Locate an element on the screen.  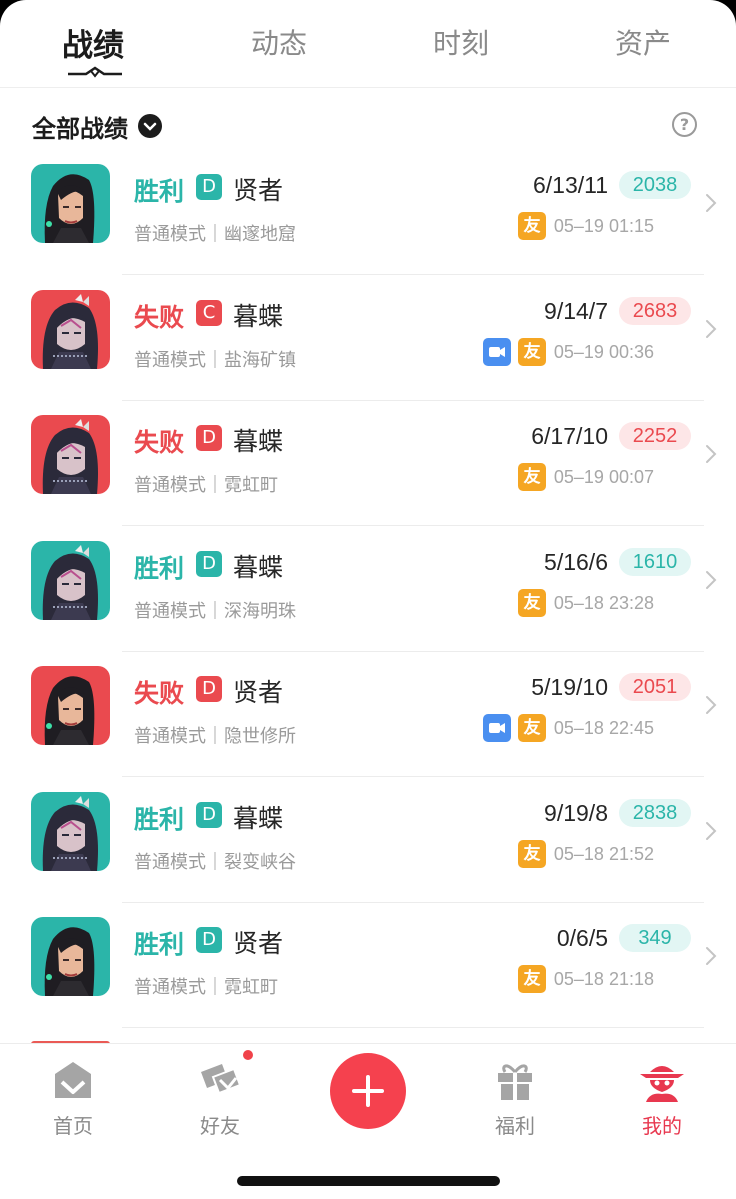
tab-assets: 资产 is located at coordinates (643, 42).